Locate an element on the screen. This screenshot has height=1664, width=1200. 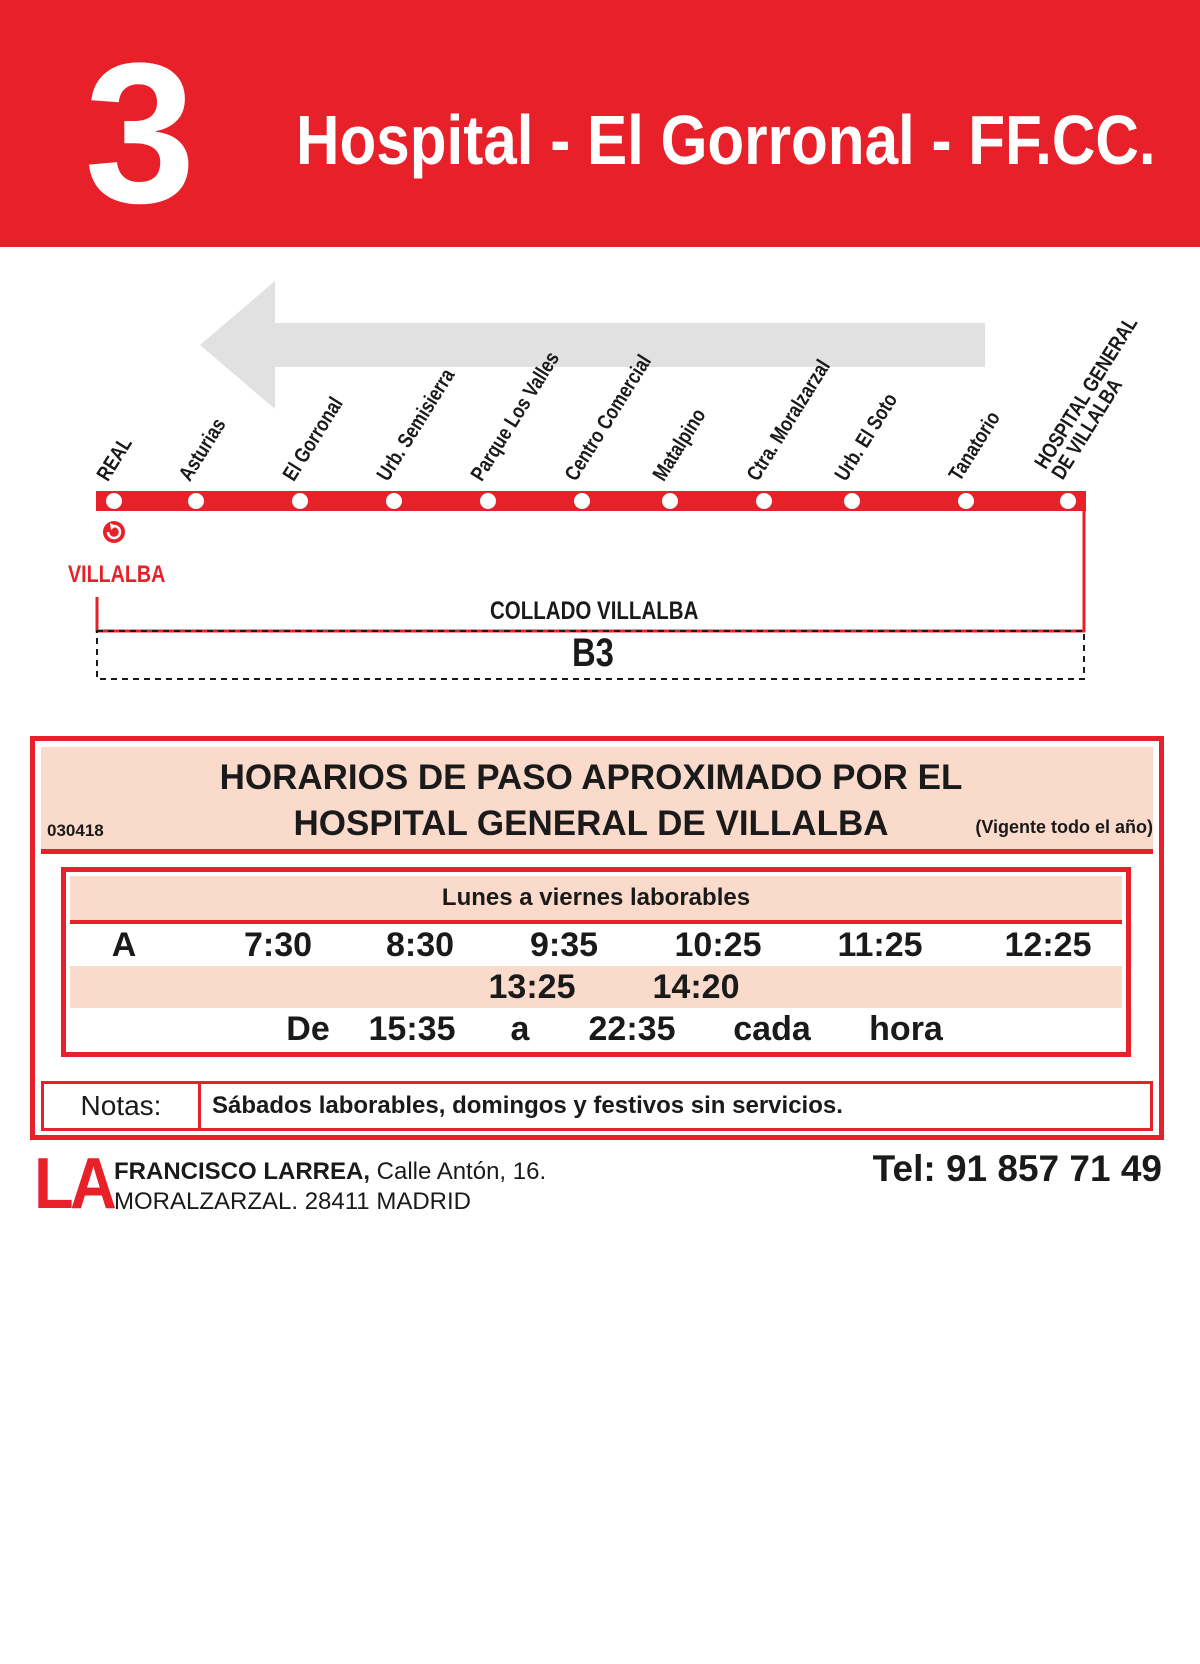
schedule-cell: 7:30 is located at coordinates (278, 945).